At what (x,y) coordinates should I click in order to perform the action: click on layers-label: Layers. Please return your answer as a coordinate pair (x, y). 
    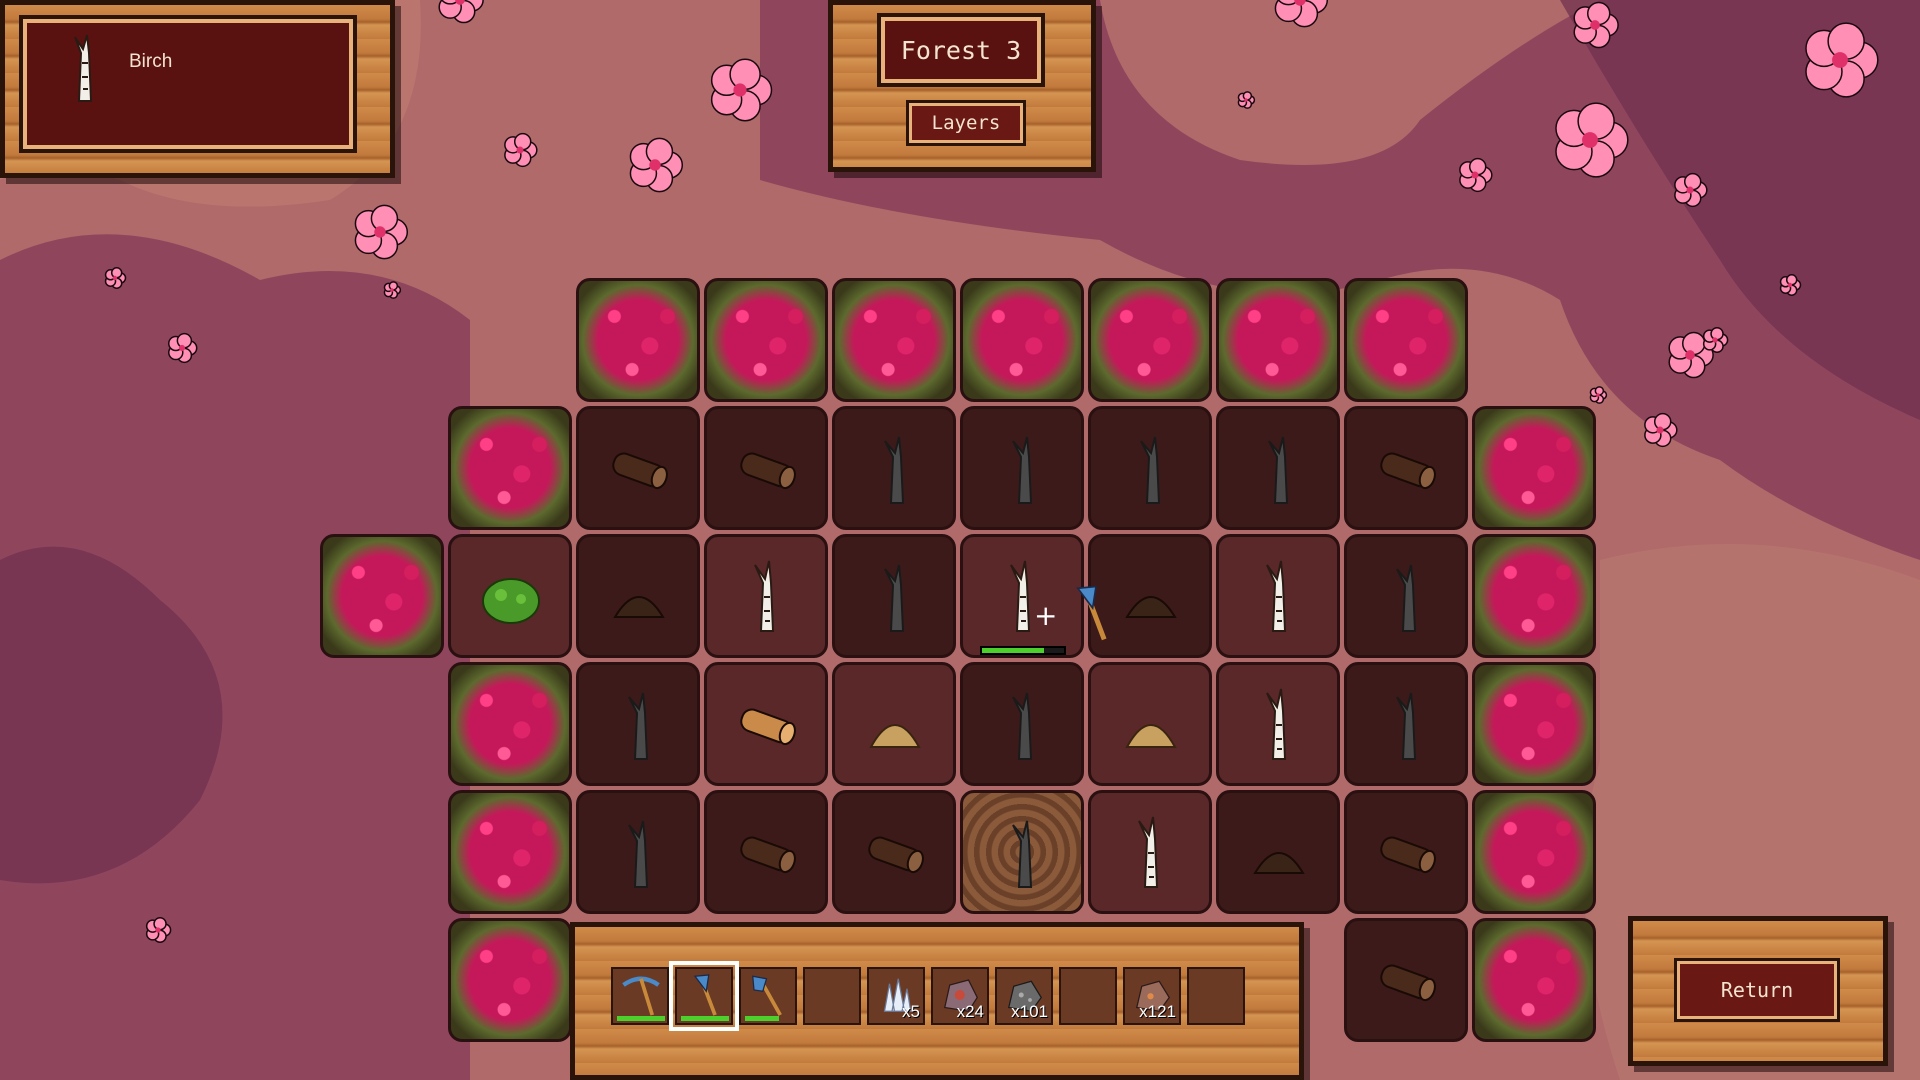
    Looking at the image, I should click on (966, 123).